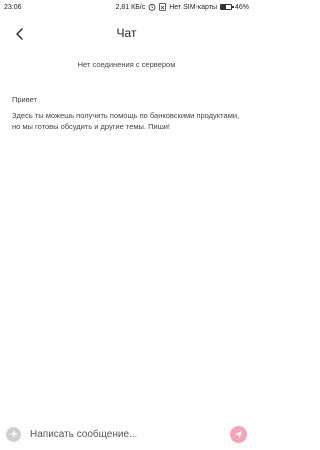 This screenshot has height=450, width=320. I want to click on message-greeting: Привет, so click(25, 99).